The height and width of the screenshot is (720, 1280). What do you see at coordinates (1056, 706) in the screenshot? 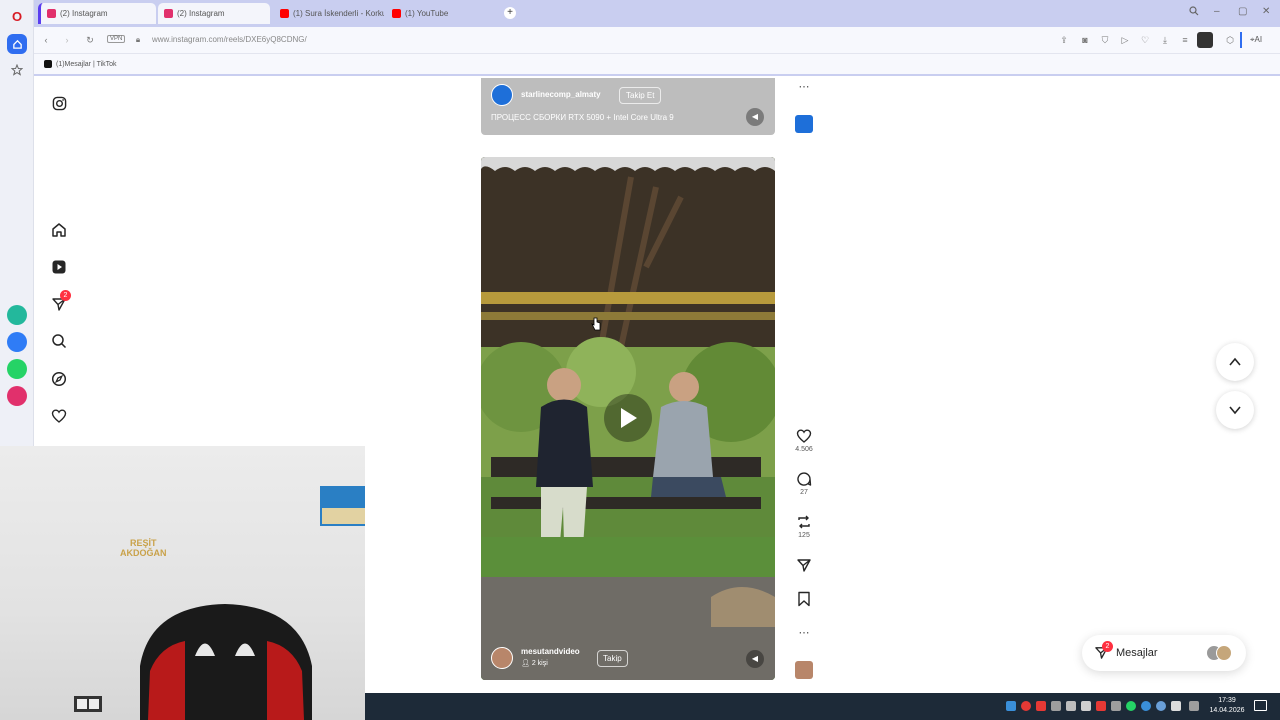
I see `volume-icon` at bounding box center [1056, 706].